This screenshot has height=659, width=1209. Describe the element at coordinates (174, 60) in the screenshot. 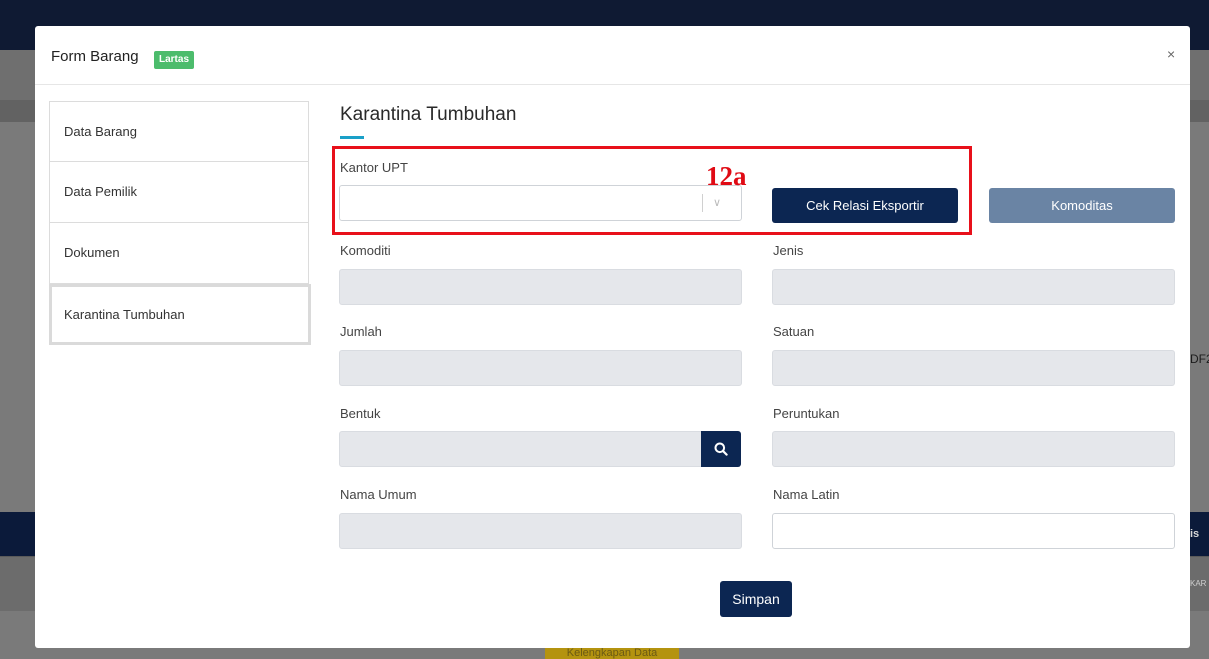

I see `lartas-badge: Lartas` at that location.